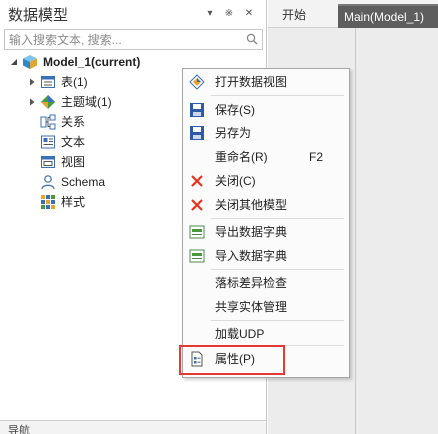 The height and width of the screenshot is (434, 438). Describe the element at coordinates (73, 142) in the screenshot. I see `tree-item-label: 文本` at that location.